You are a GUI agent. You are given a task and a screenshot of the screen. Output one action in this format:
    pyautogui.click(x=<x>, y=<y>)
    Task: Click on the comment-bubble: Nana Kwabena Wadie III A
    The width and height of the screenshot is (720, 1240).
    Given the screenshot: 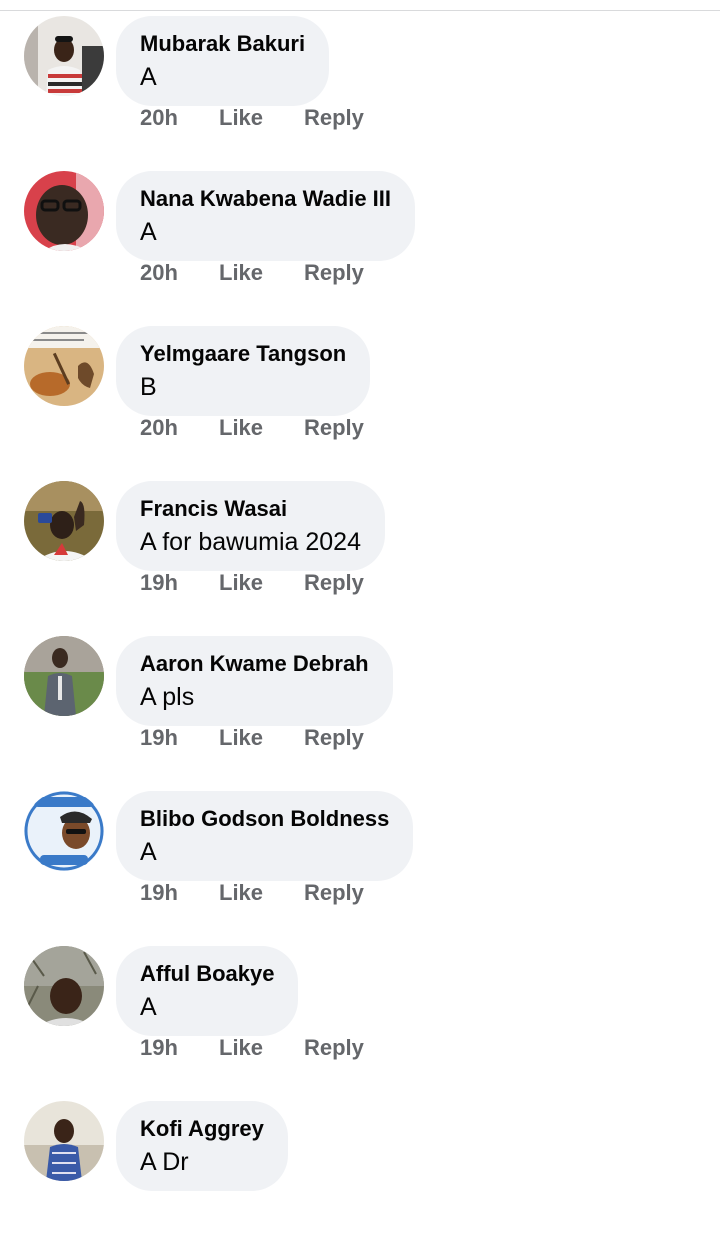 What is the action you would take?
    pyautogui.click(x=266, y=216)
    